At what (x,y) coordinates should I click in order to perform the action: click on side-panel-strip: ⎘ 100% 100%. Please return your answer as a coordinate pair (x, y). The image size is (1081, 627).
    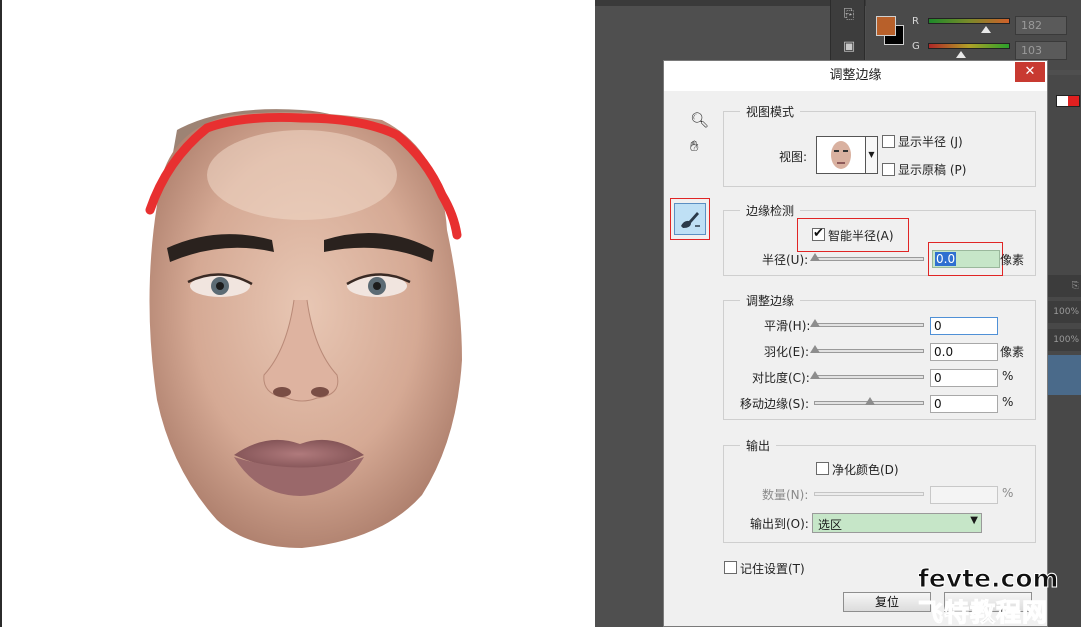
    Looking at the image, I should click on (1063, 351).